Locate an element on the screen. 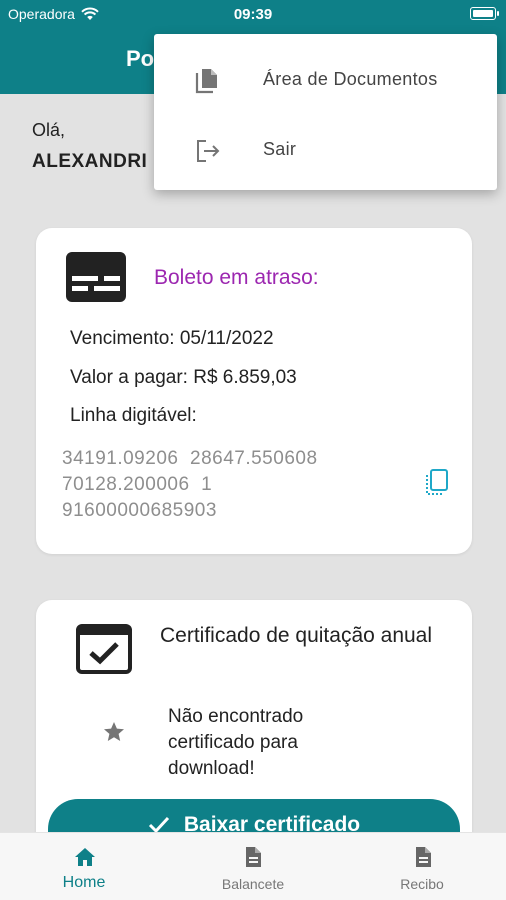 The width and height of the screenshot is (506, 900). menu-item-label: Sair is located at coordinates (280, 148).